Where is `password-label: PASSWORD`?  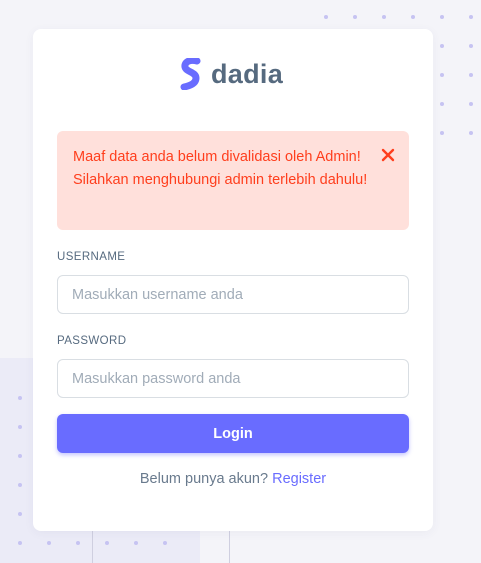
password-label: PASSWORD is located at coordinates (92, 341).